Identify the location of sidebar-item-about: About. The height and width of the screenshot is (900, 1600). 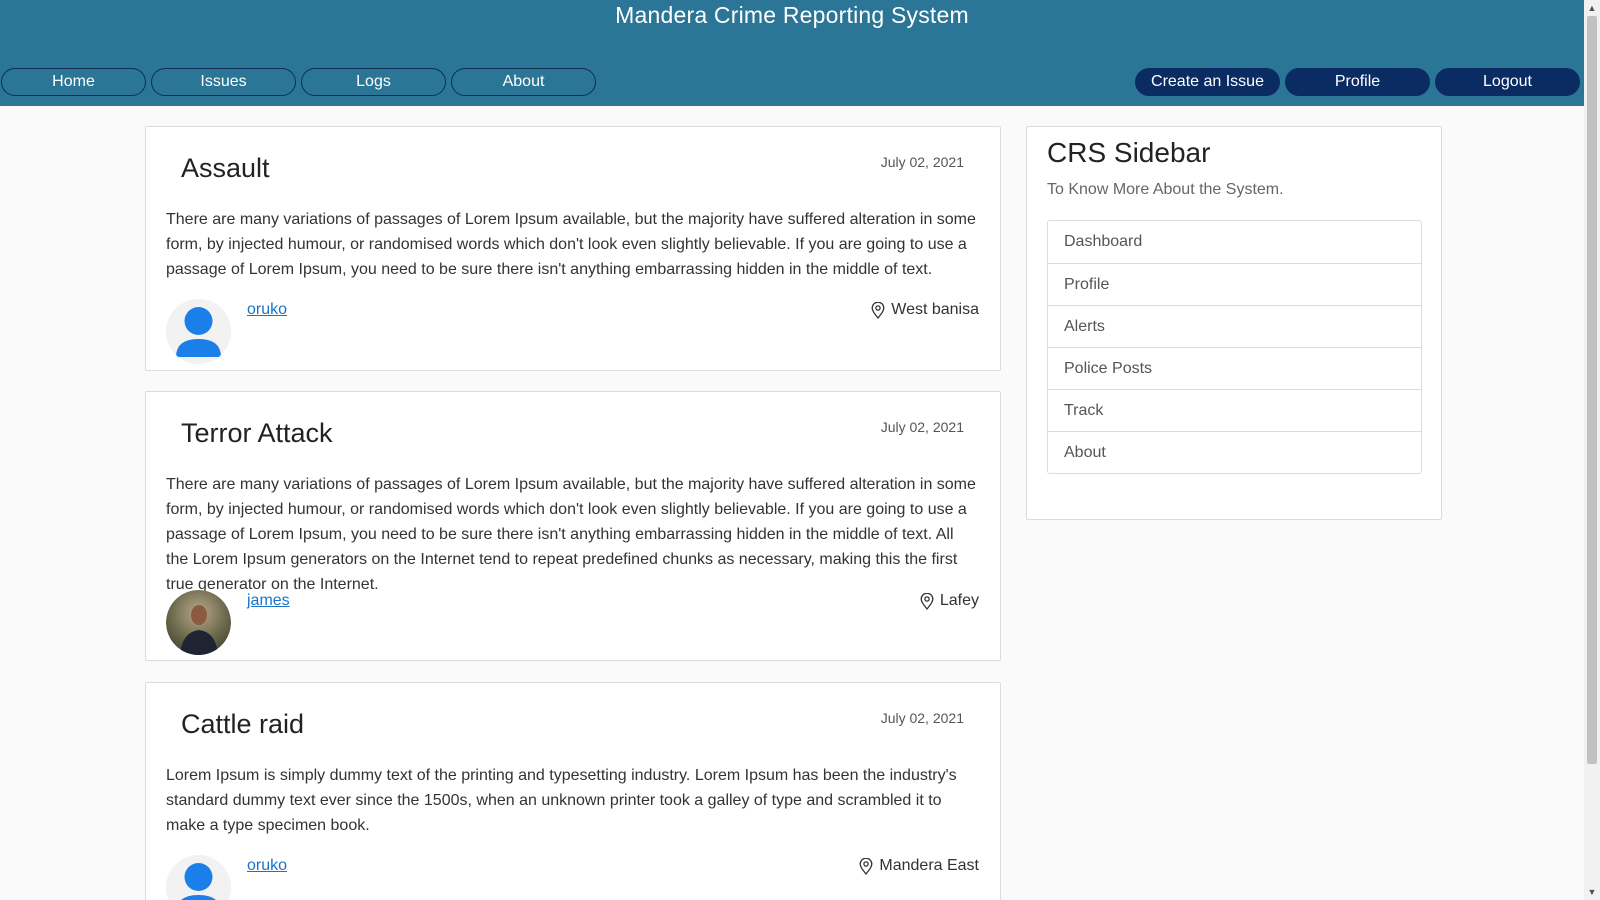
(1234, 452).